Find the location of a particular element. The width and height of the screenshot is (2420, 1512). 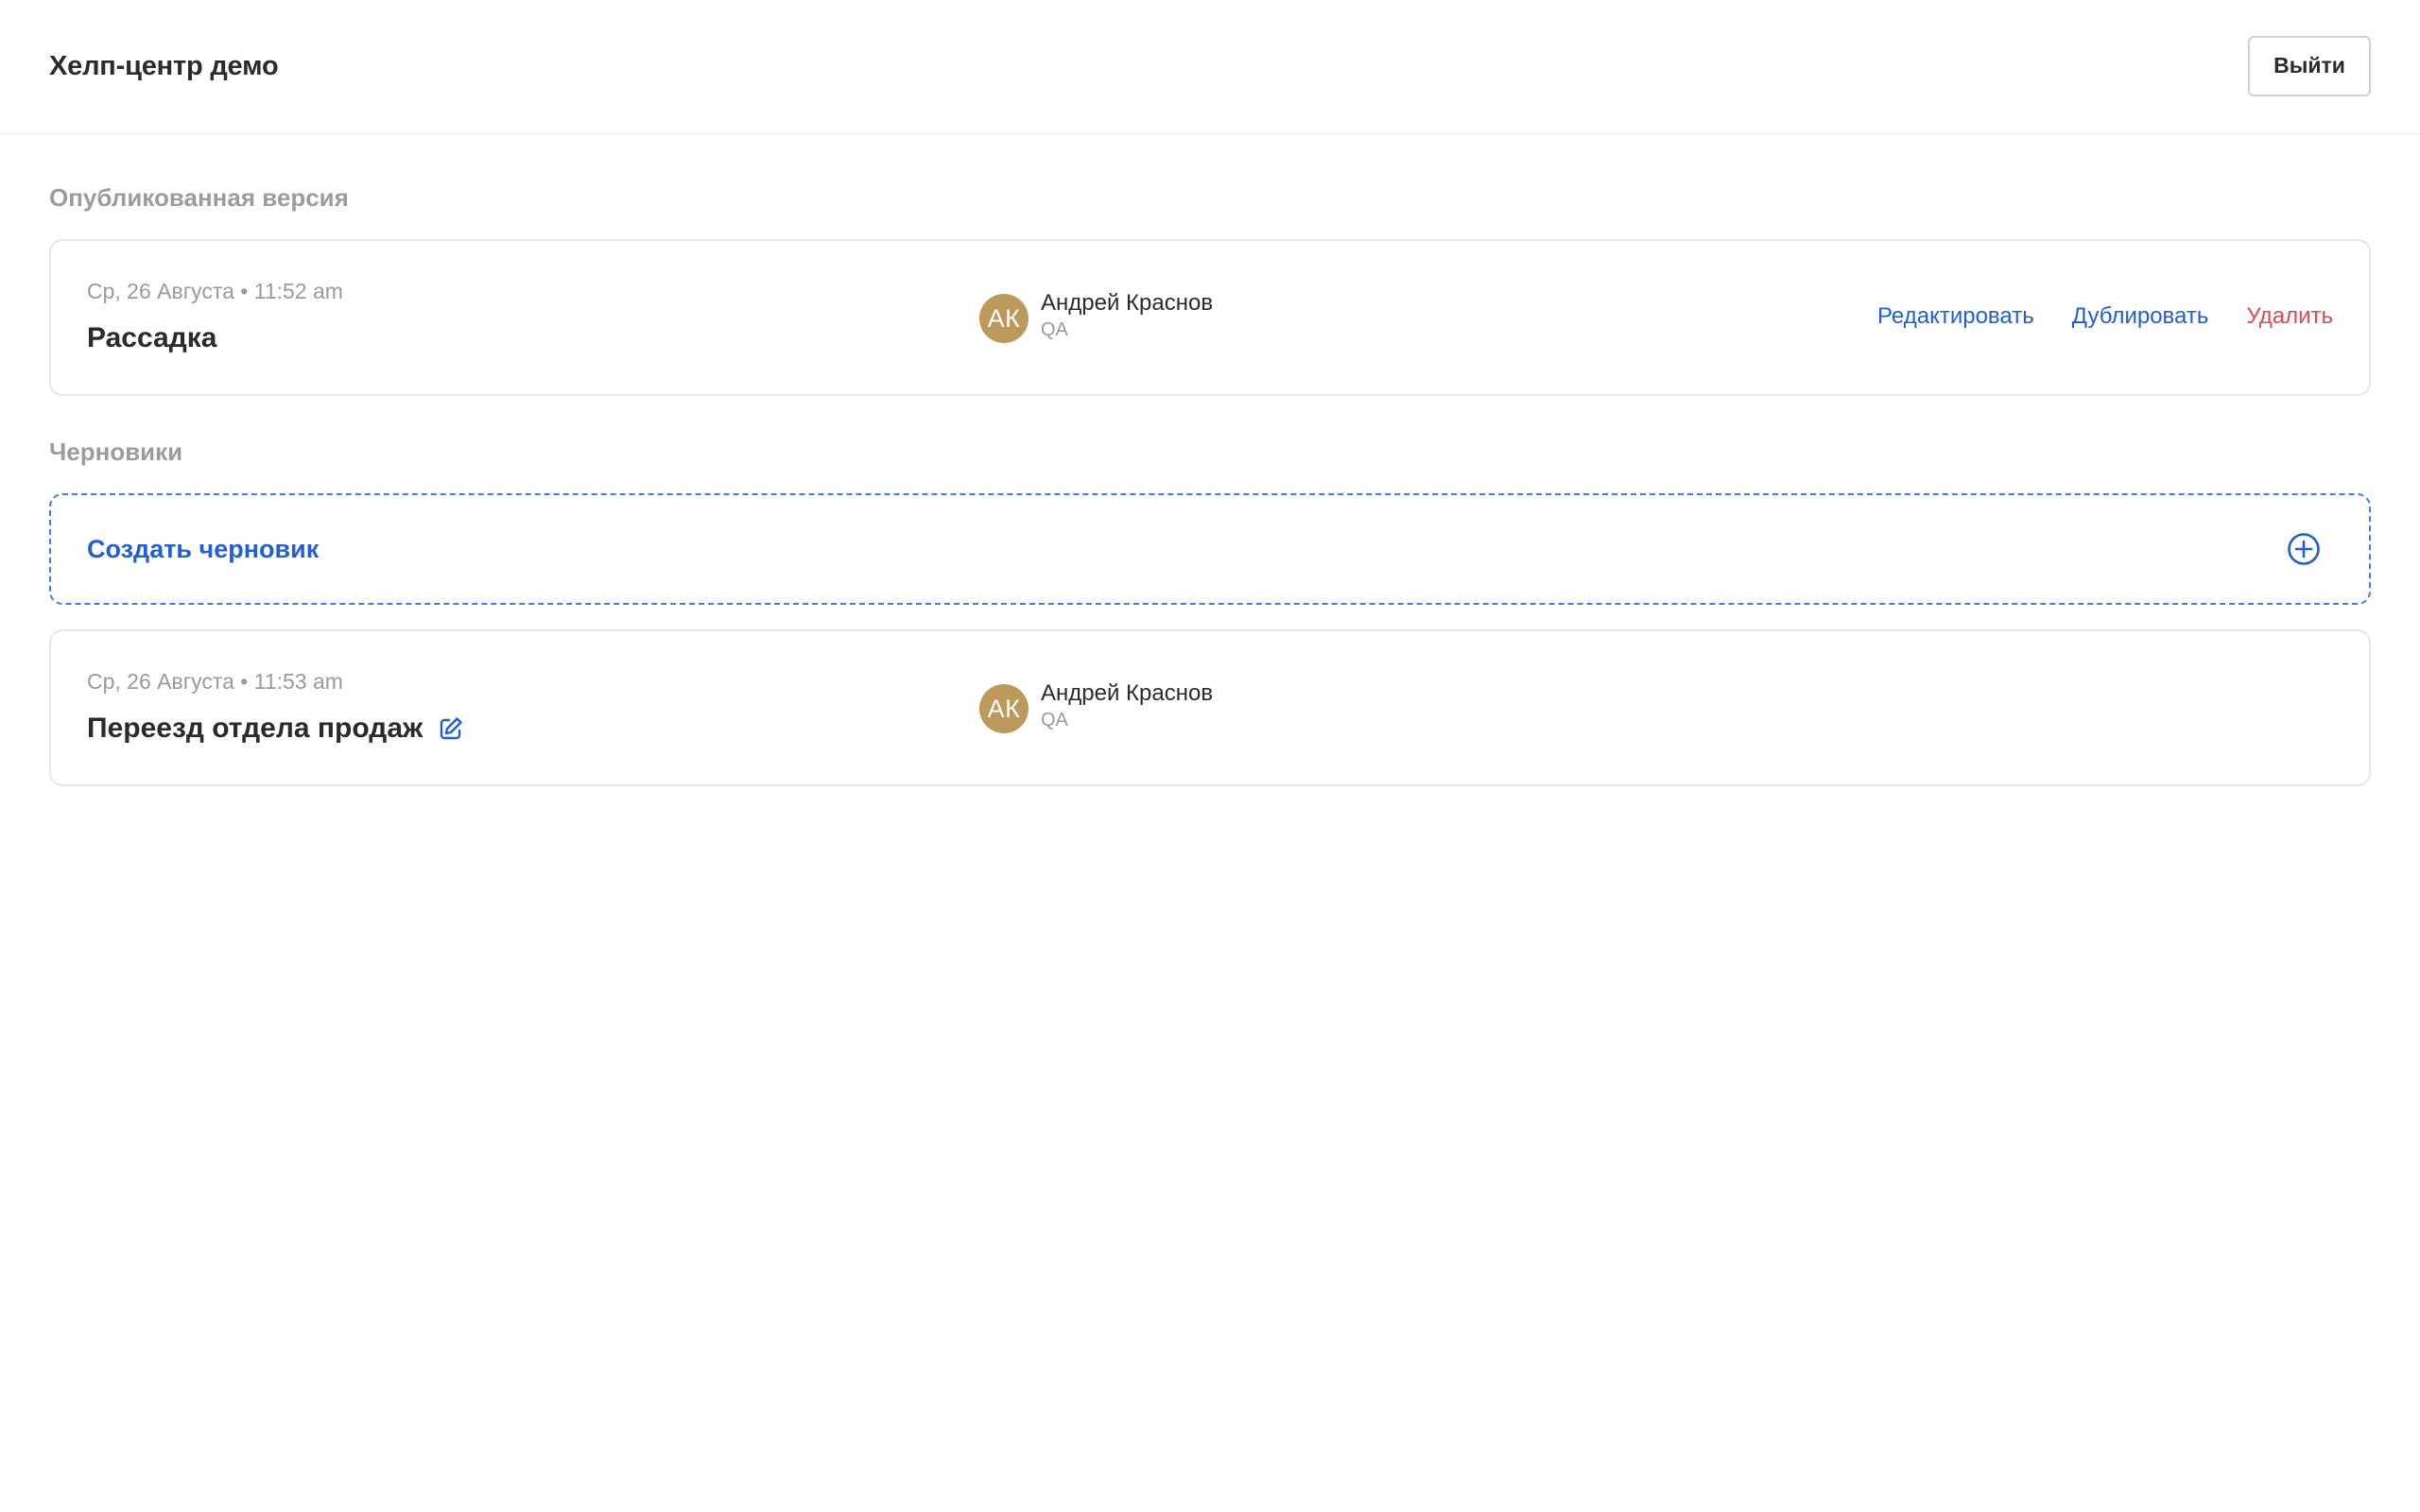

delete-link: Удалить is located at coordinates (2289, 316).